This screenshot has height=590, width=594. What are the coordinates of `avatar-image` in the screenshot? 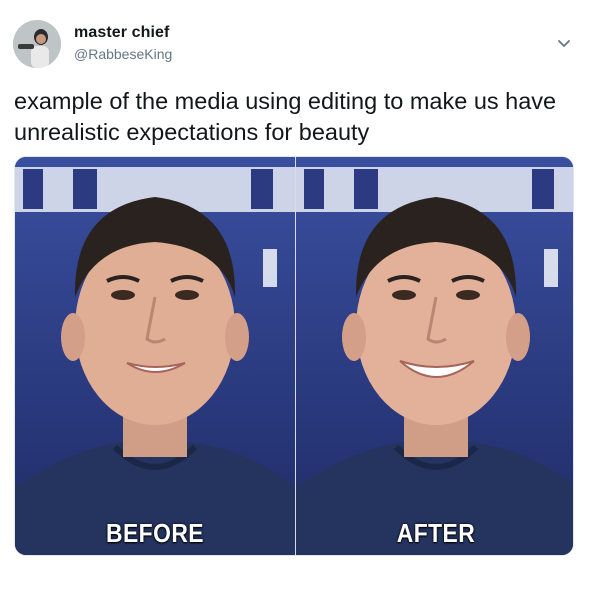 It's located at (37, 44).